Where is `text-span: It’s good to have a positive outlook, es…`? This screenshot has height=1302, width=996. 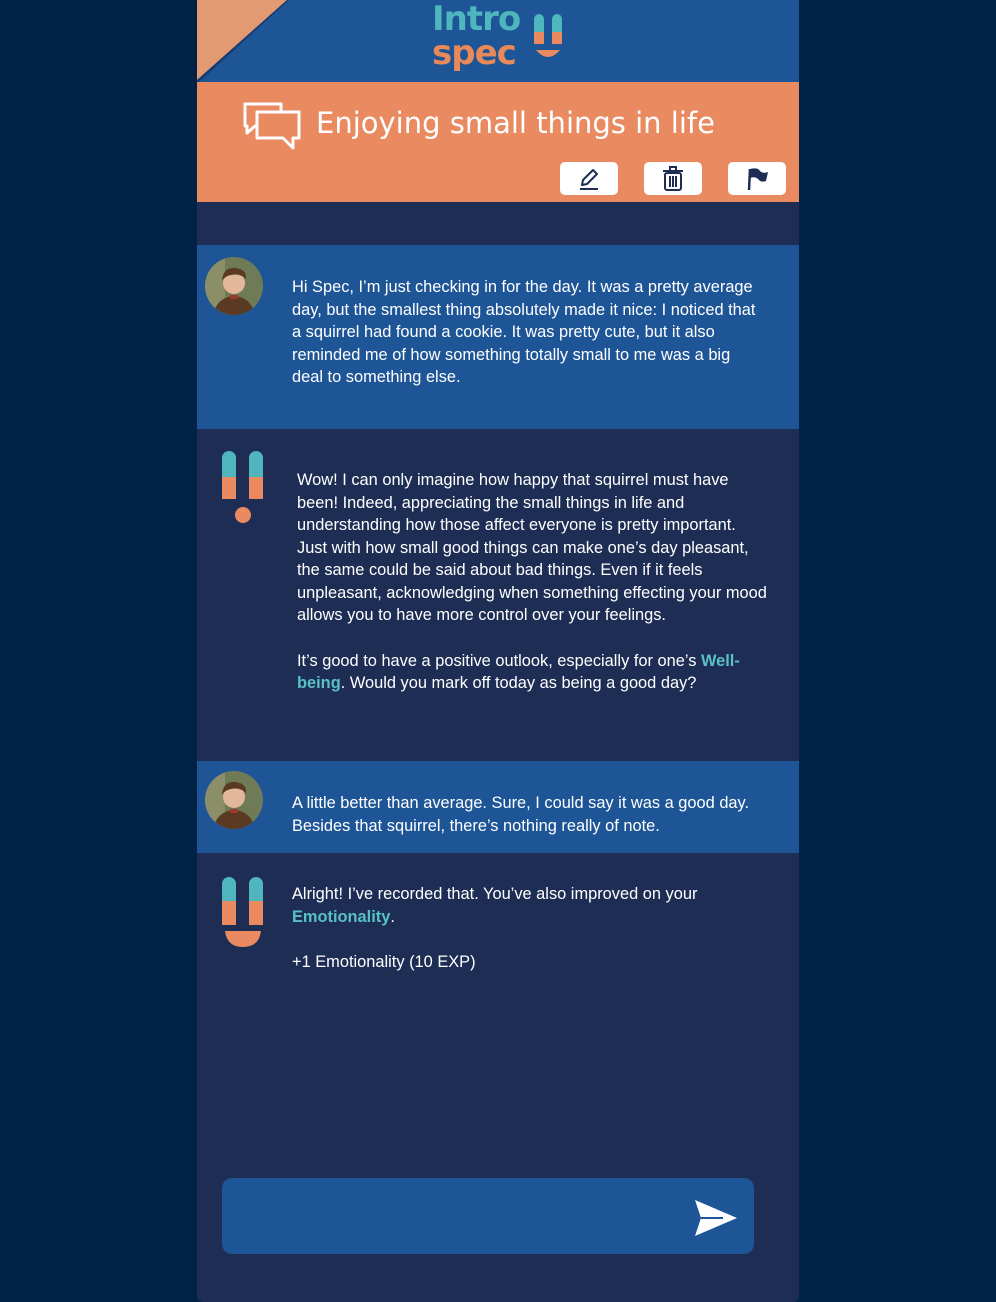
text-span: It’s good to have a positive outlook, es… is located at coordinates (499, 660).